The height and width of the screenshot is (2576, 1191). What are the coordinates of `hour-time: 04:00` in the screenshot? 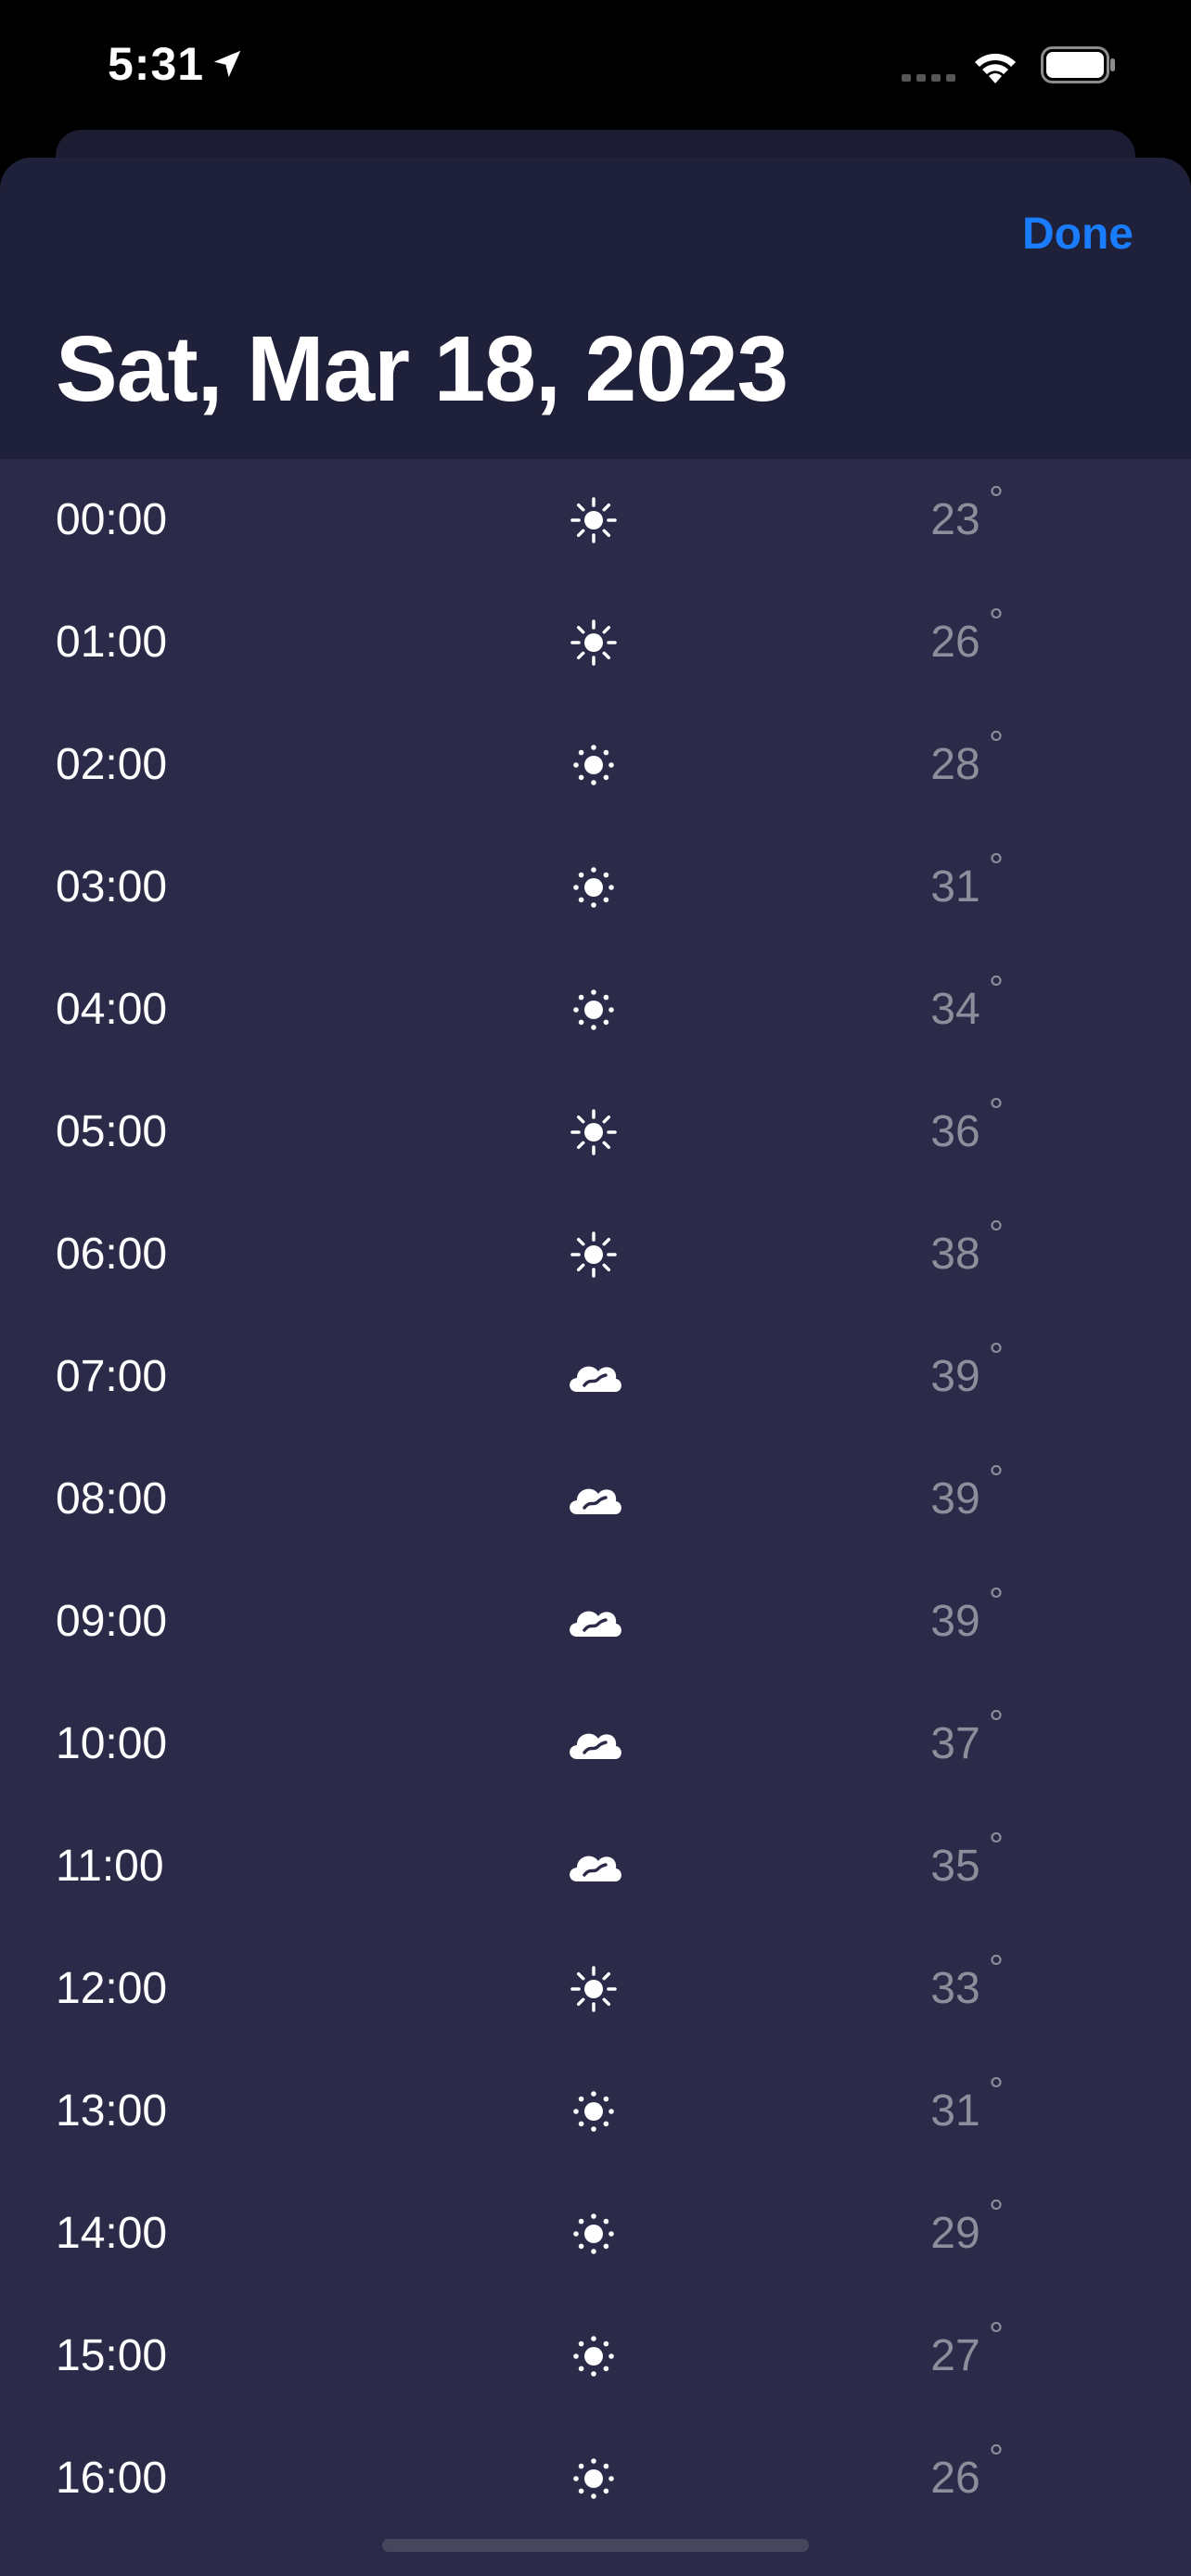 It's located at (112, 1010).